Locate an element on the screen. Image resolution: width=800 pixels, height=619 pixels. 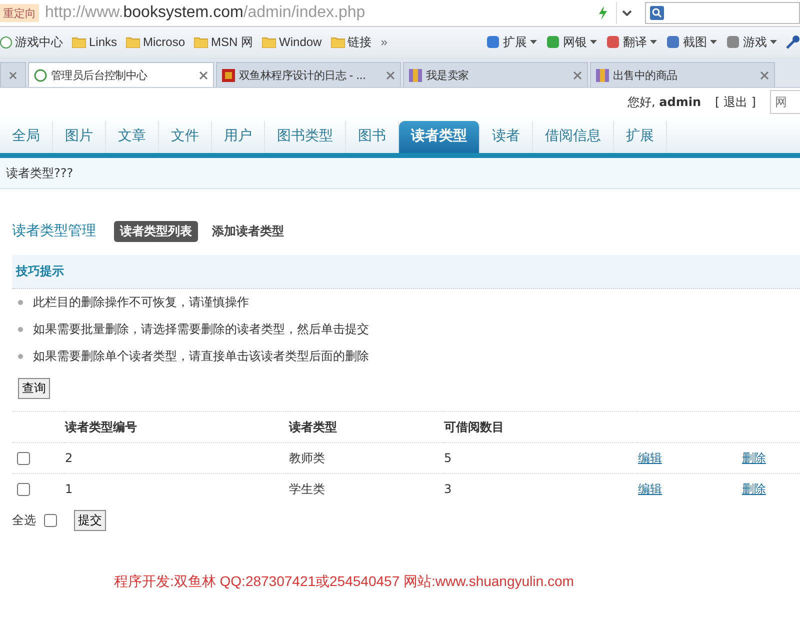
nav-tab: 扩展 is located at coordinates (640, 137).